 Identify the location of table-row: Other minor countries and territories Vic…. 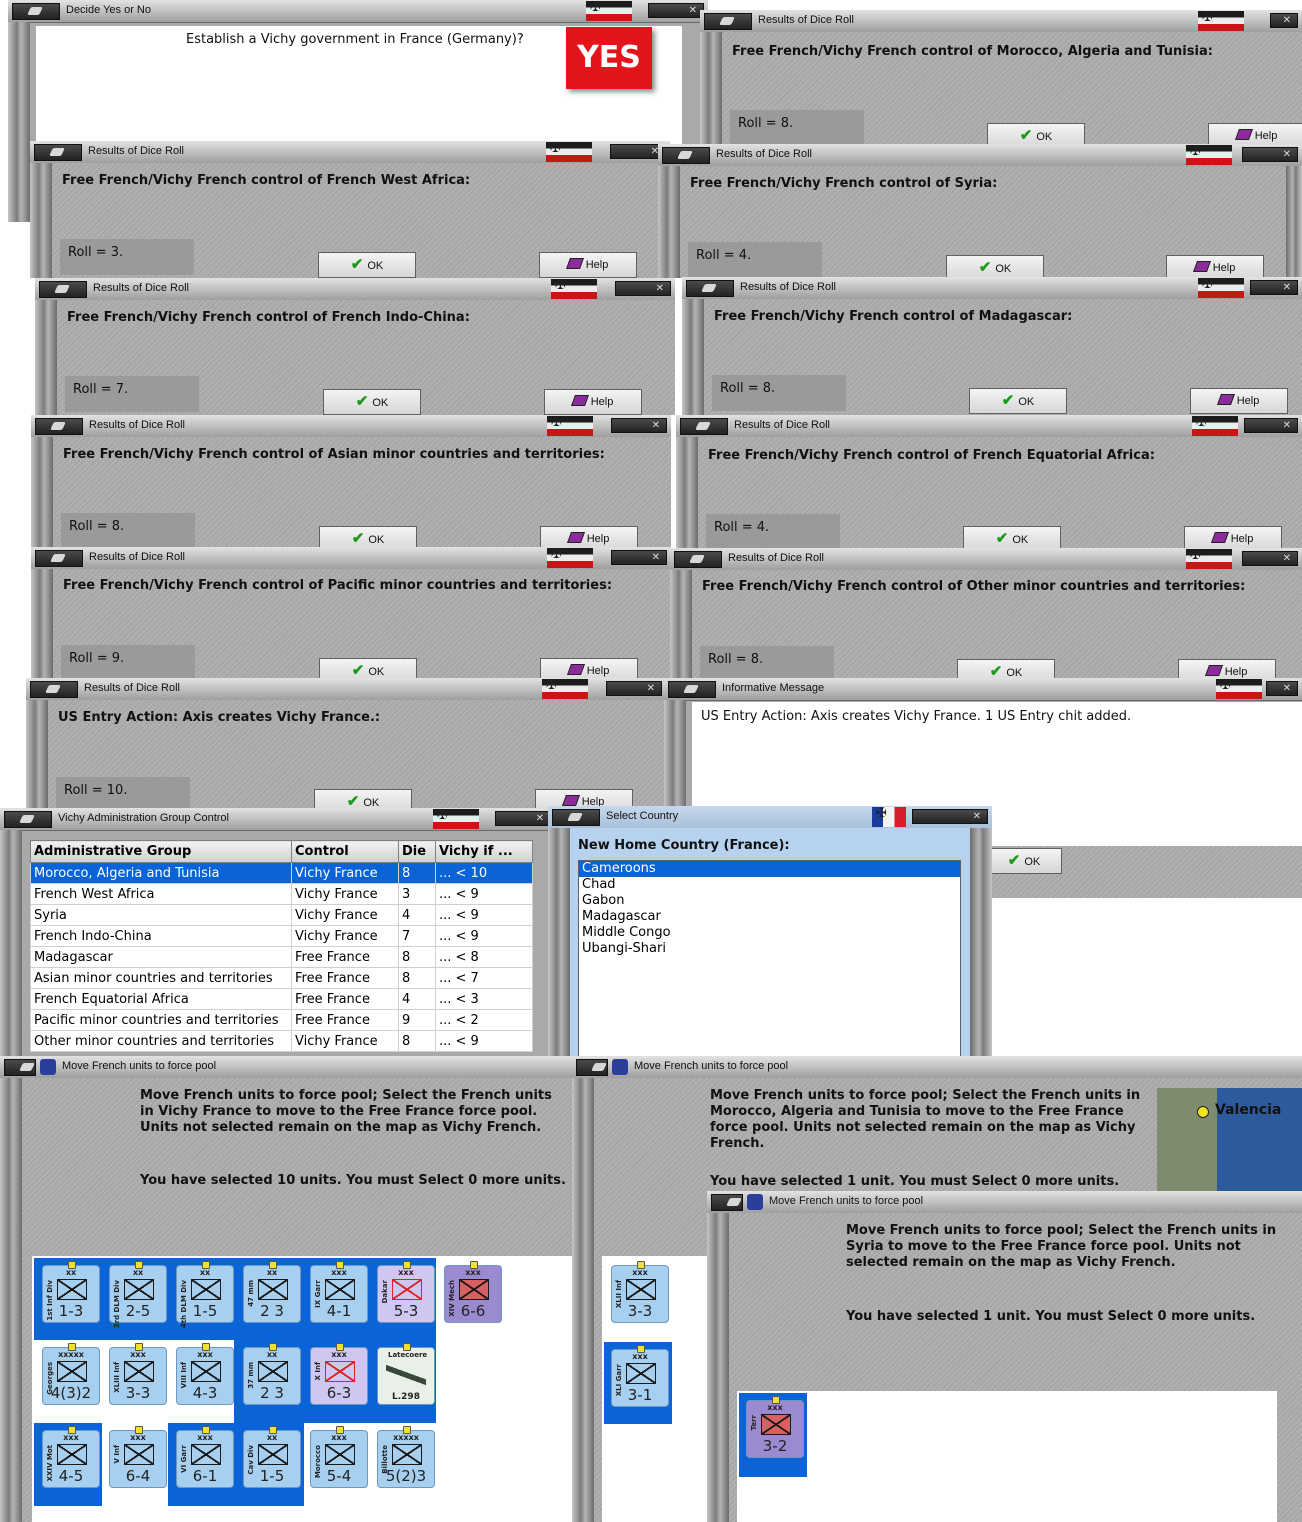
(281, 1041).